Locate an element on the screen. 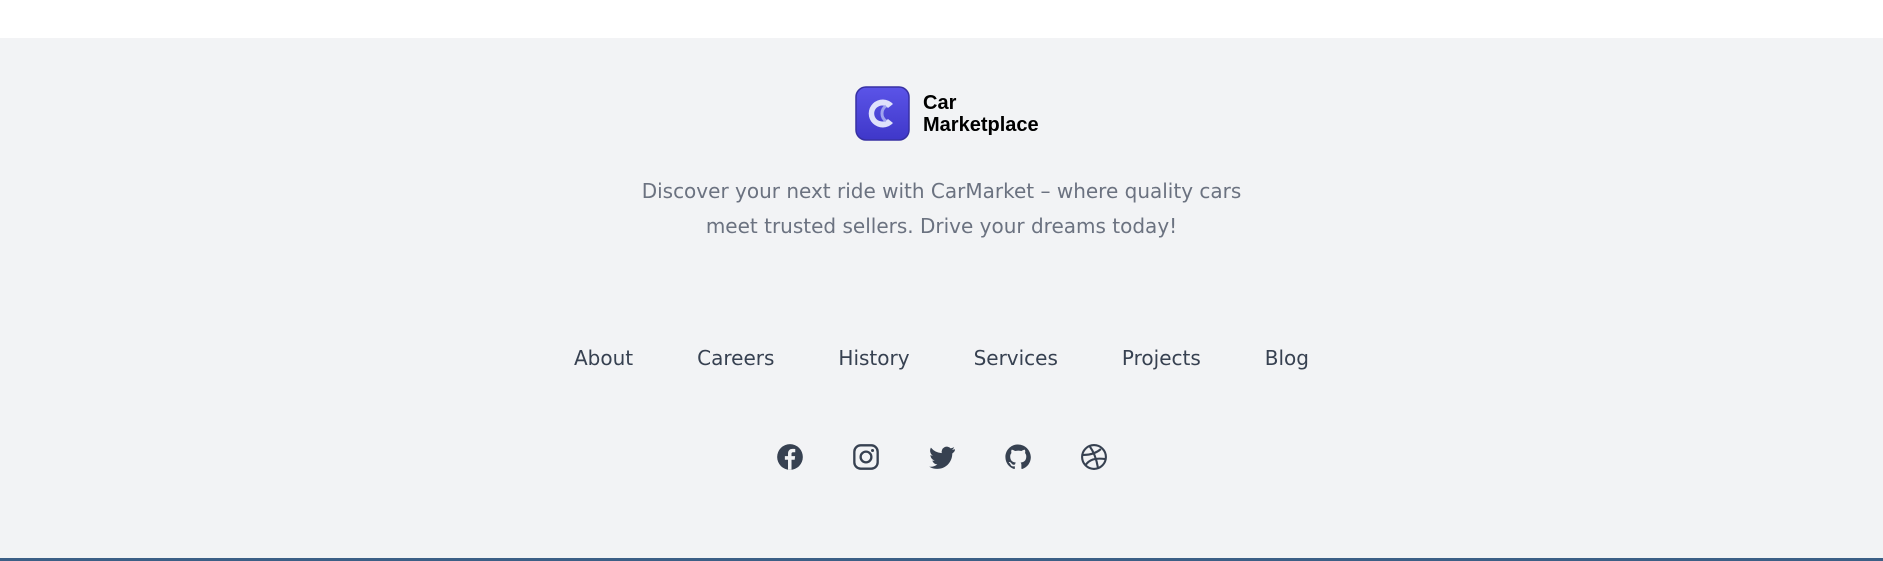  social-links is located at coordinates (941, 457).